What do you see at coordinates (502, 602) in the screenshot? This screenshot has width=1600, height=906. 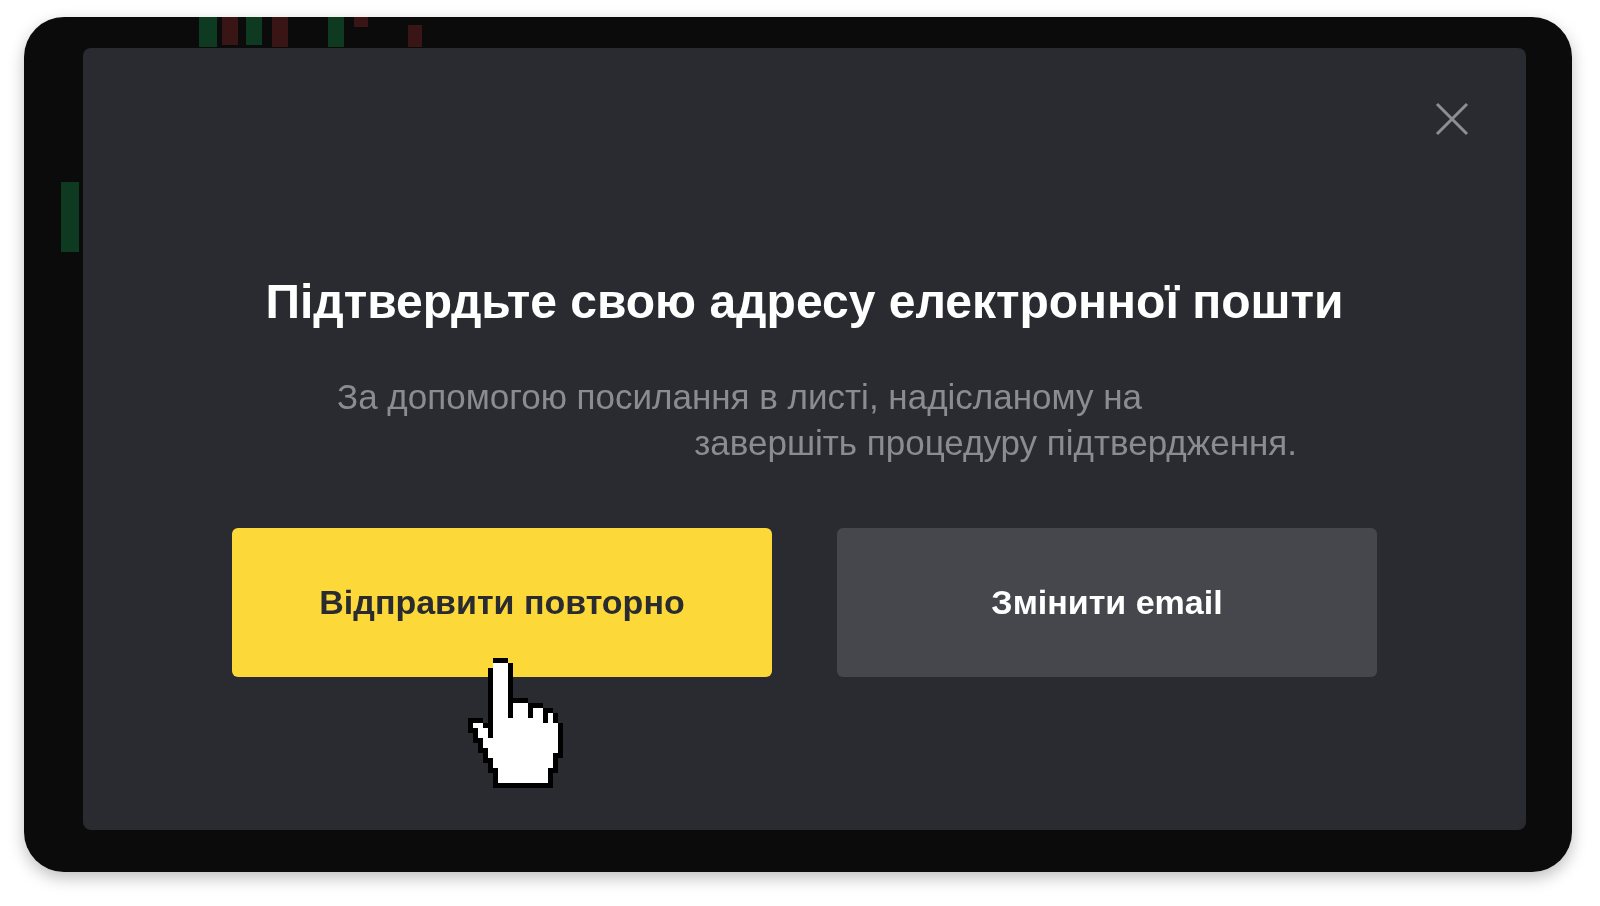 I see `resend-button: Відправити повторно` at bounding box center [502, 602].